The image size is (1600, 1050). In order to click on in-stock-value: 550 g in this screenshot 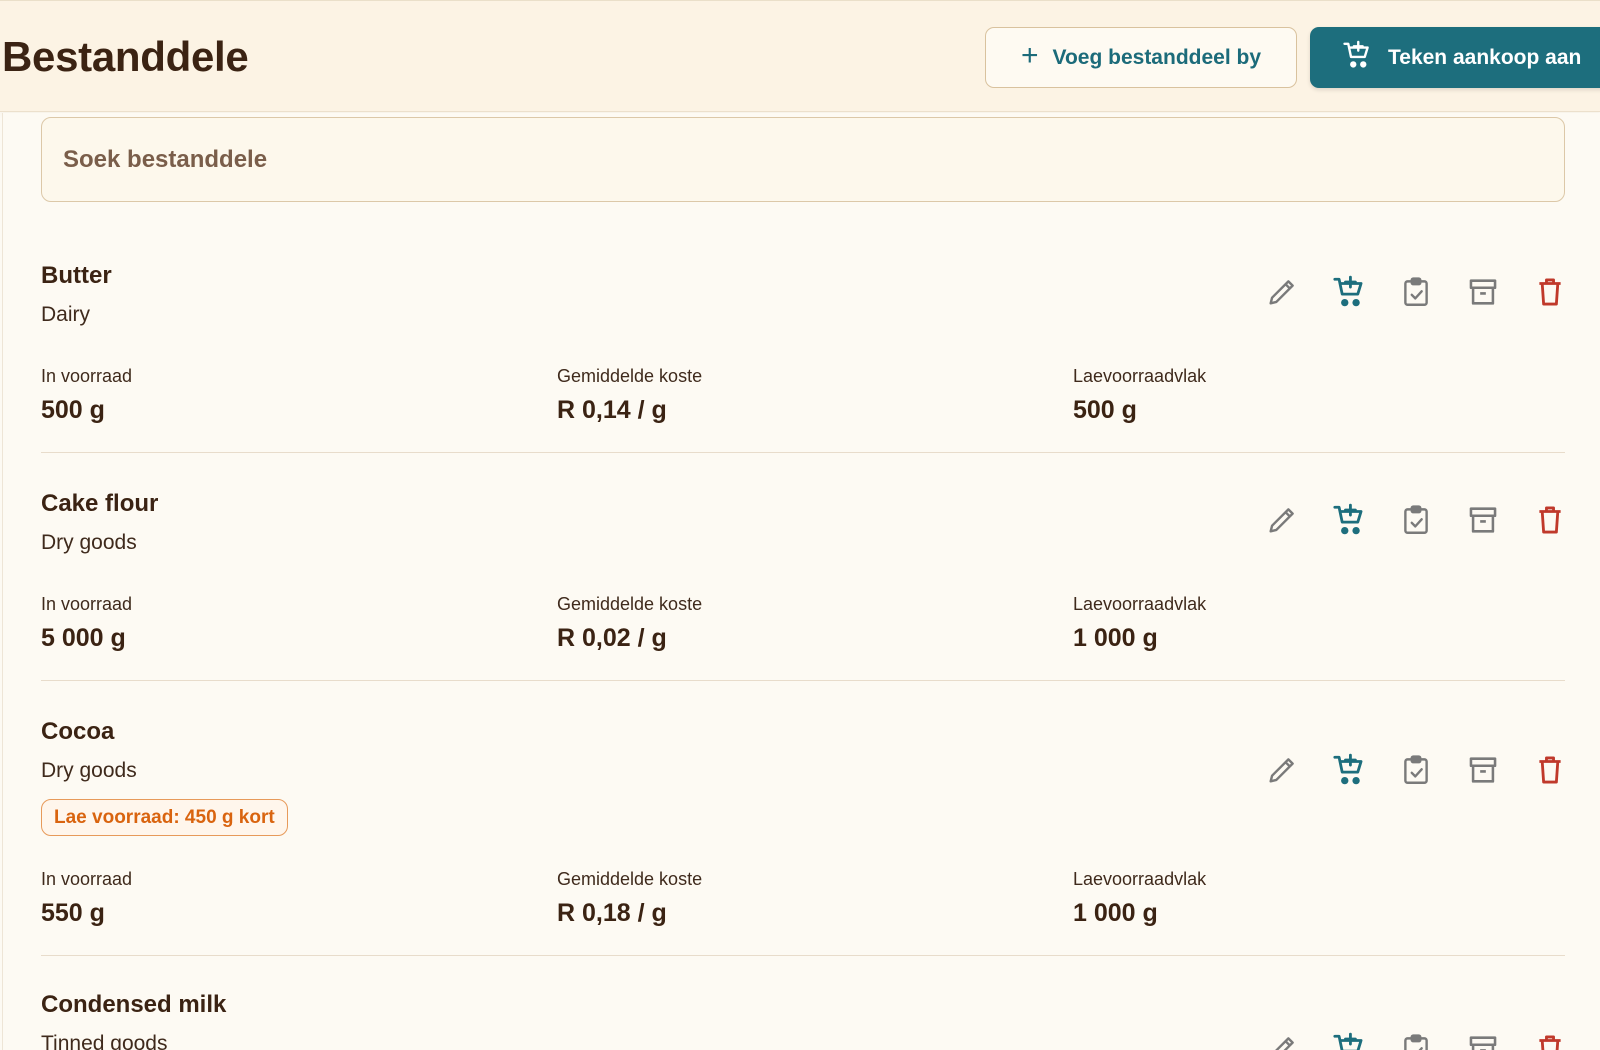, I will do `click(73, 913)`.